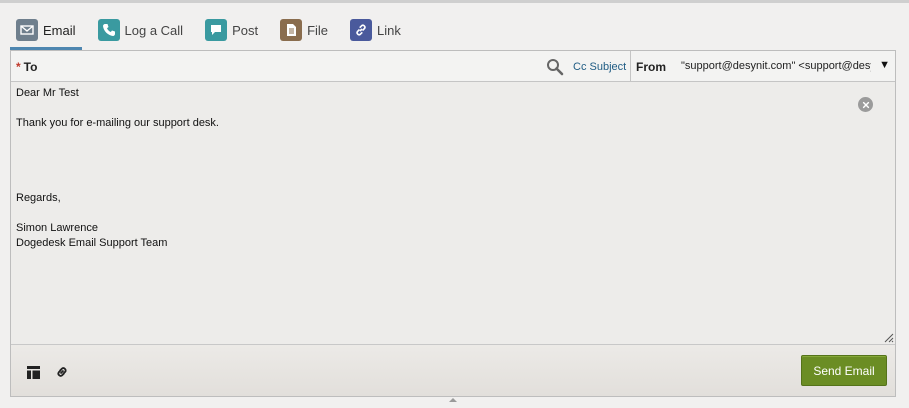  Describe the element at coordinates (555, 67) in the screenshot. I see `search-icon` at that location.